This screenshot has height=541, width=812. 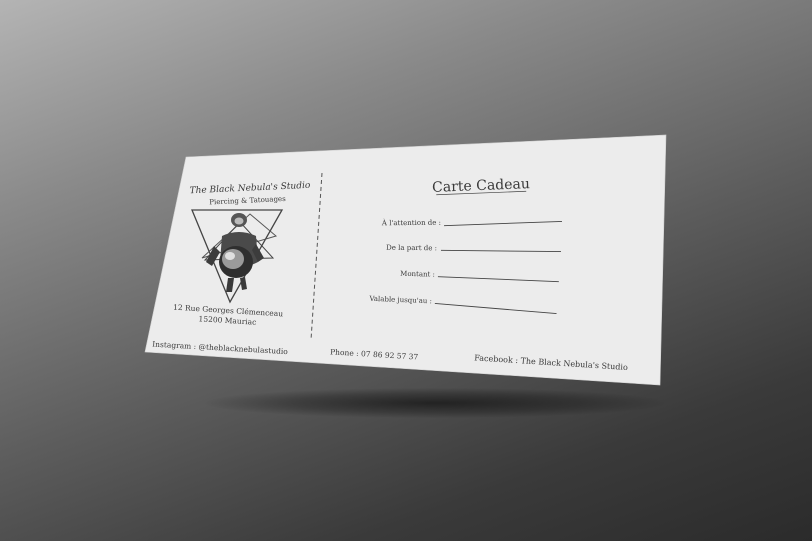 I want to click on field-label-amount: Montant :, so click(x=417, y=274).